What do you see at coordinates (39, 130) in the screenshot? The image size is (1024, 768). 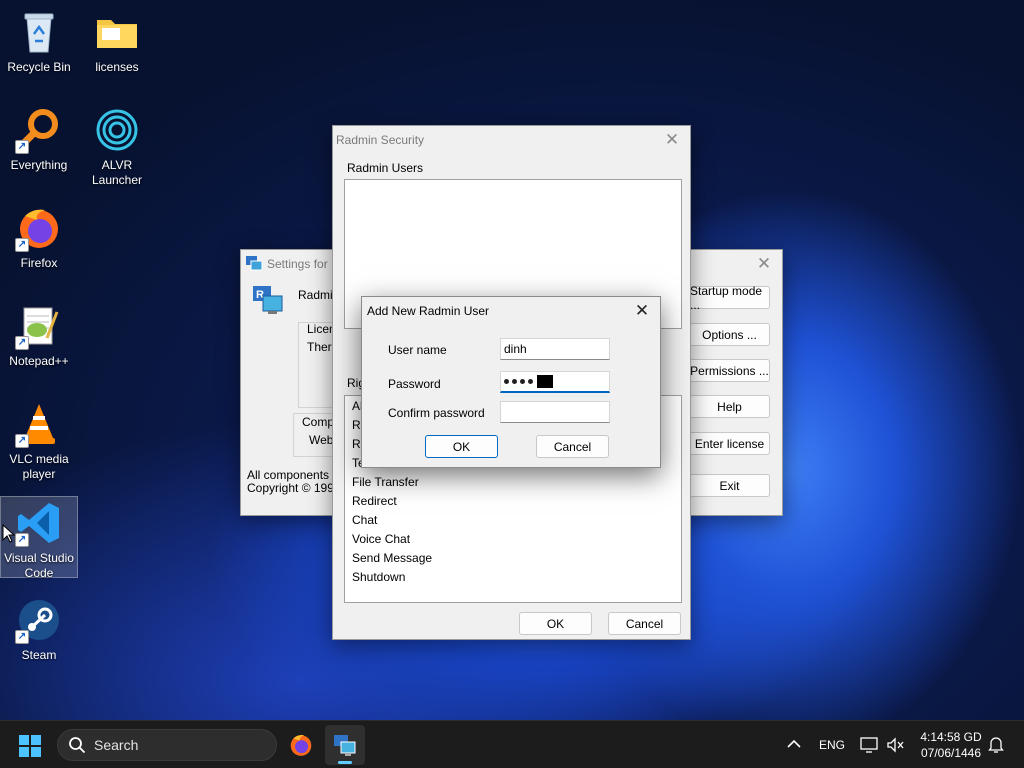 I see `magnifier-icon: ↗` at bounding box center [39, 130].